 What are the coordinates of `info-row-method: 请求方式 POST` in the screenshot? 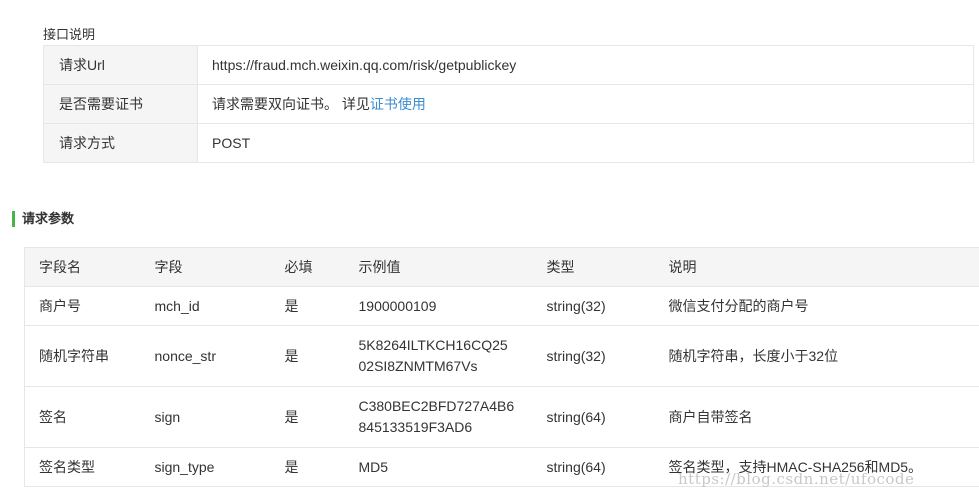 It's located at (508, 143).